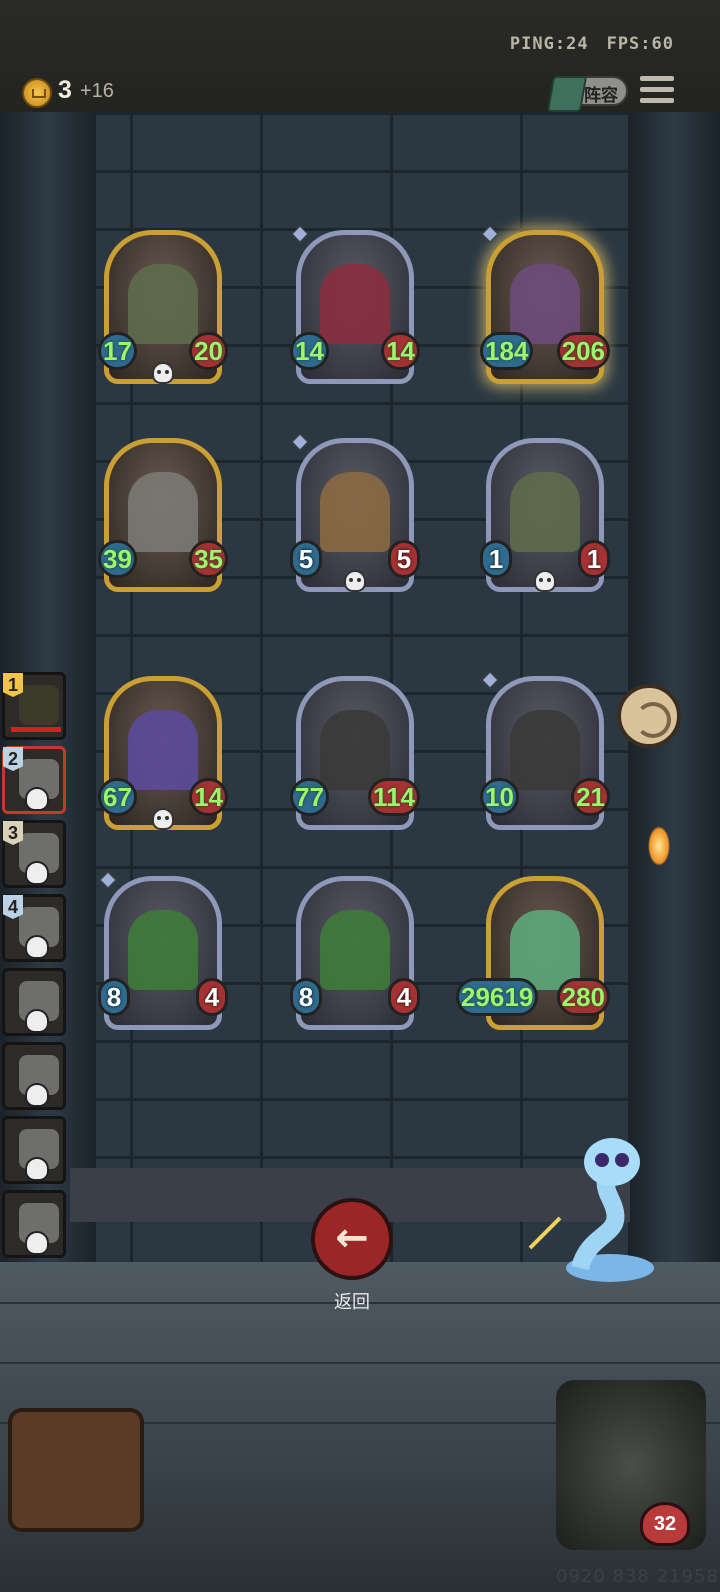 This screenshot has width=720, height=1592. I want to click on attack-stat: 5, so click(306, 559).